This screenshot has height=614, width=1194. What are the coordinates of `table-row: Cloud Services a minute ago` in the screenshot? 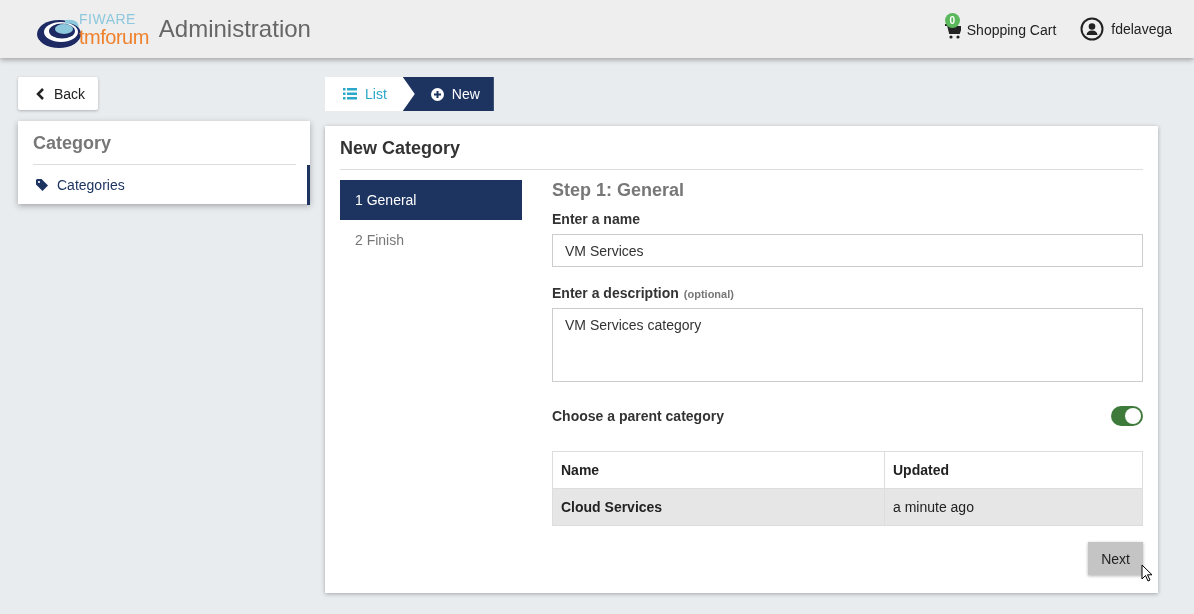 It's located at (847, 507).